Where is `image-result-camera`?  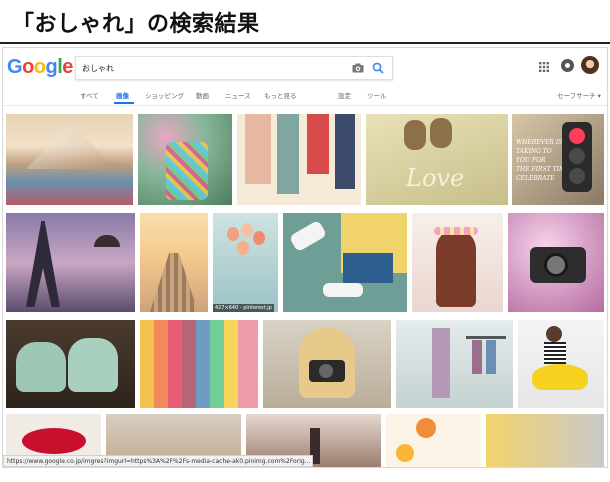
image-result-camera is located at coordinates (556, 262).